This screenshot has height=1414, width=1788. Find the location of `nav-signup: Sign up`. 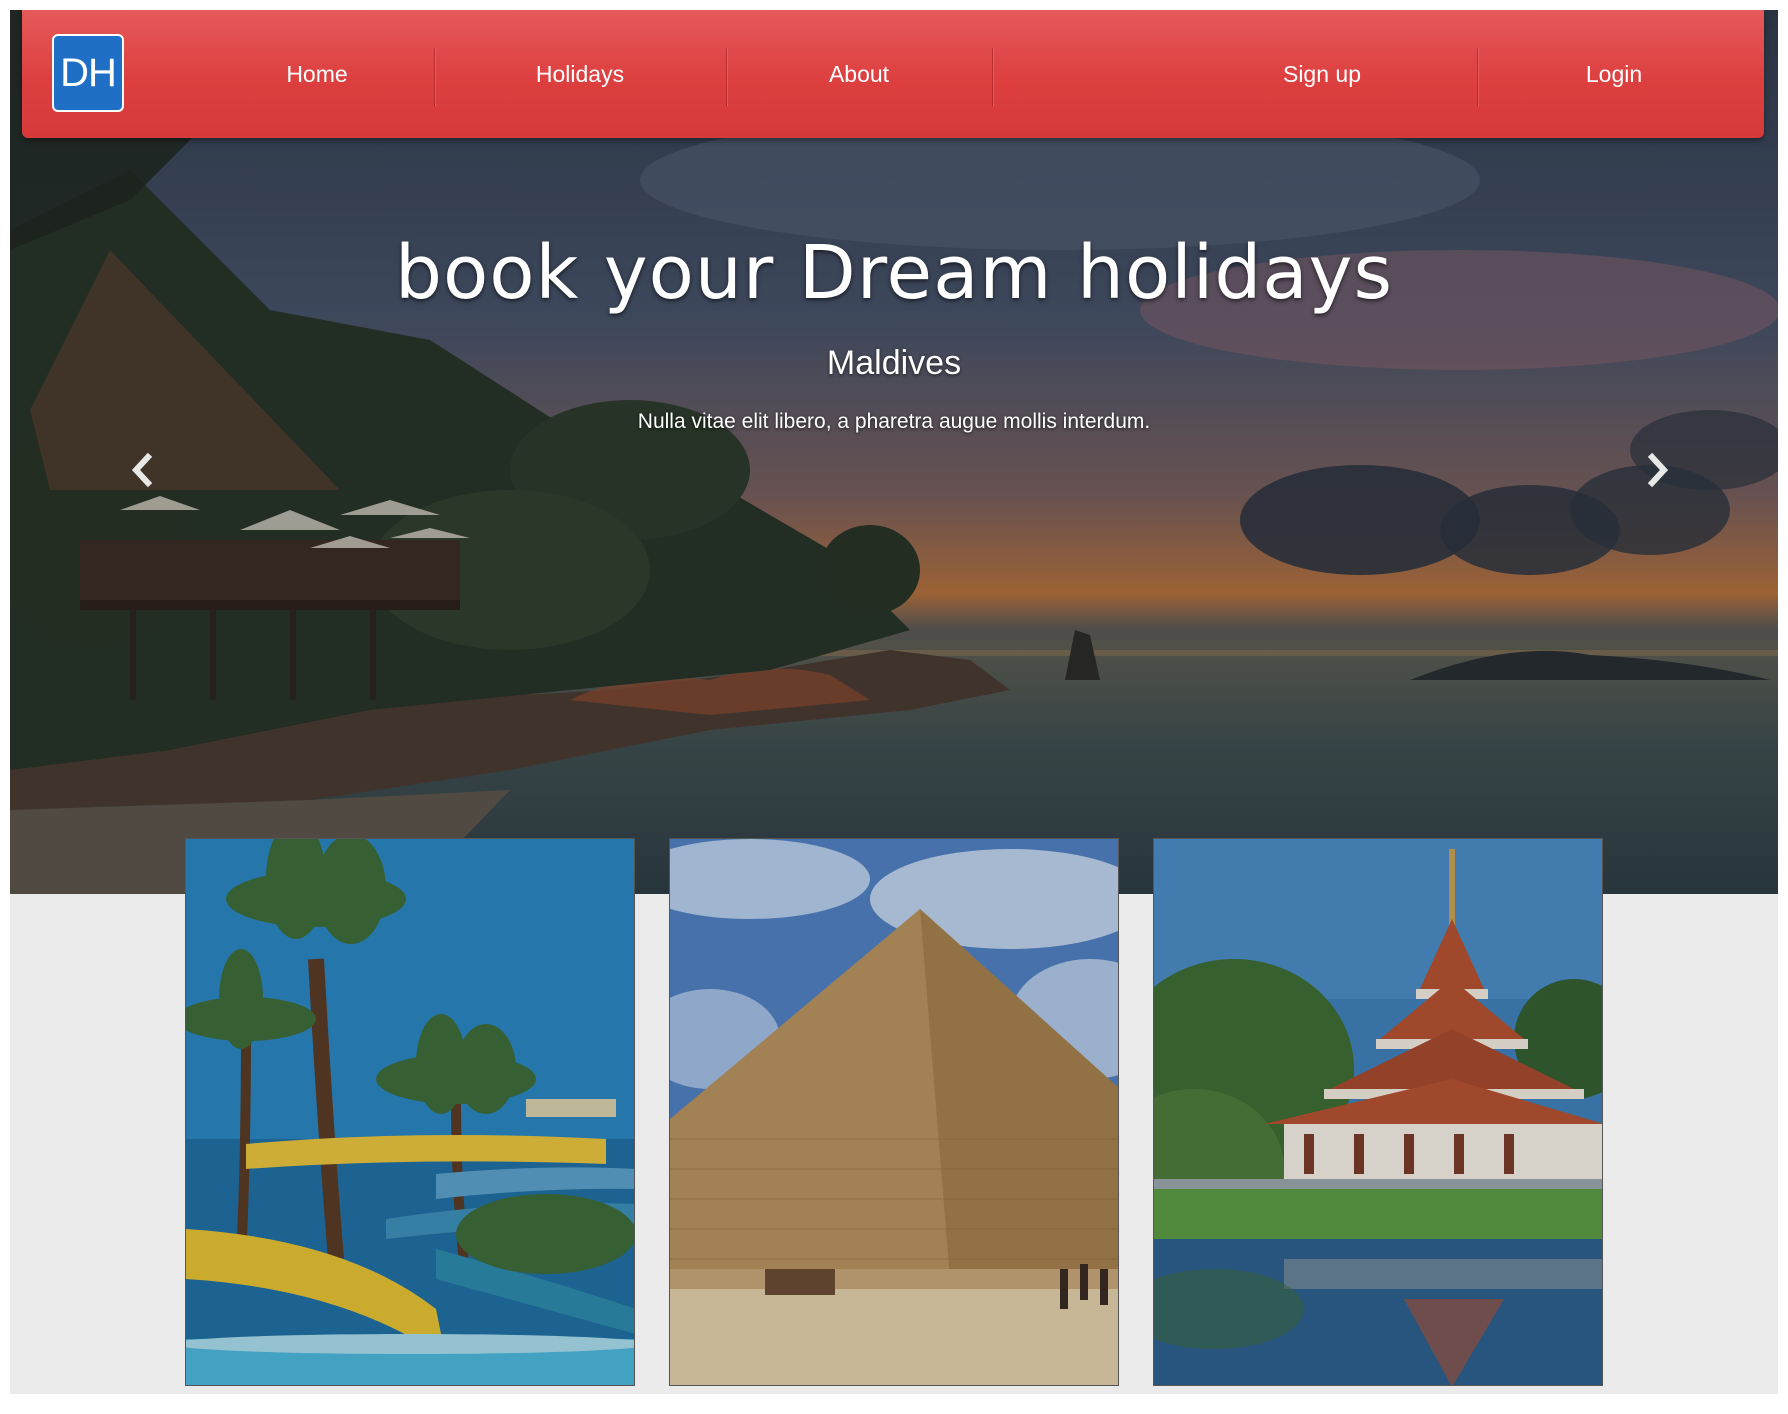

nav-signup: Sign up is located at coordinates (1322, 74).